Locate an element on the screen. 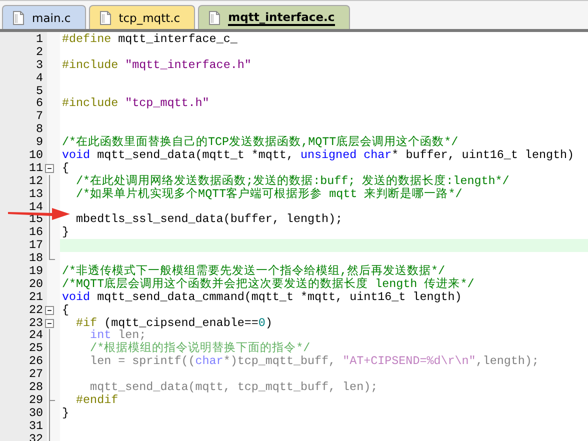  line-number: 19 is located at coordinates (35, 271).